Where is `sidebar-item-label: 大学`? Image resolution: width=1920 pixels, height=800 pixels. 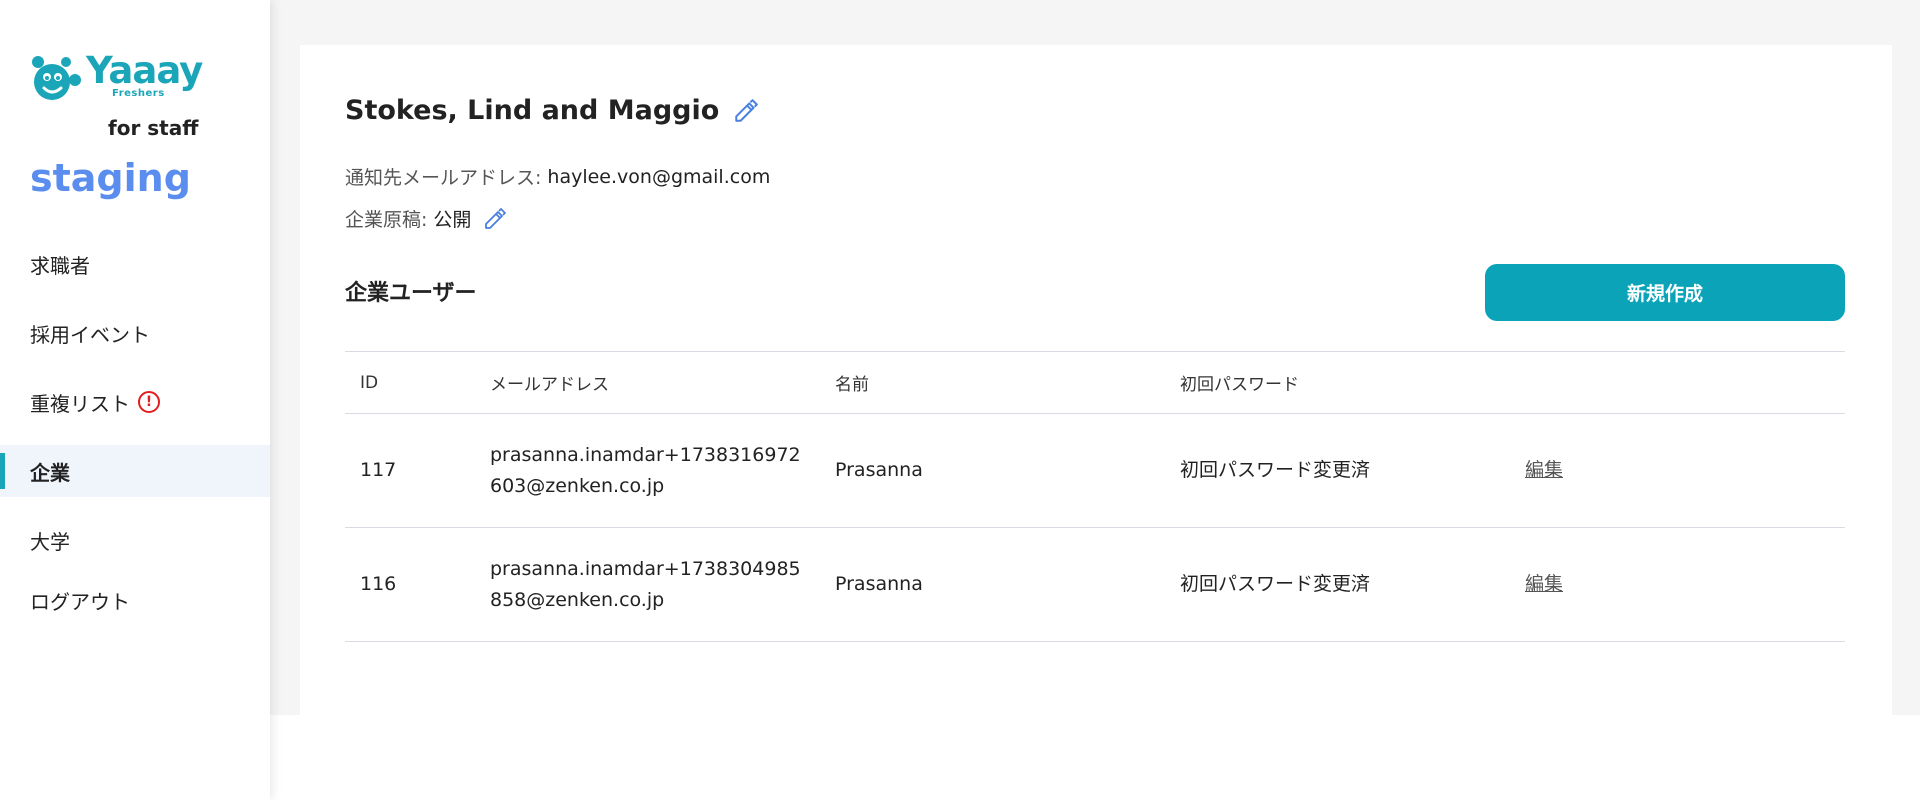 sidebar-item-label: 大学 is located at coordinates (50, 541).